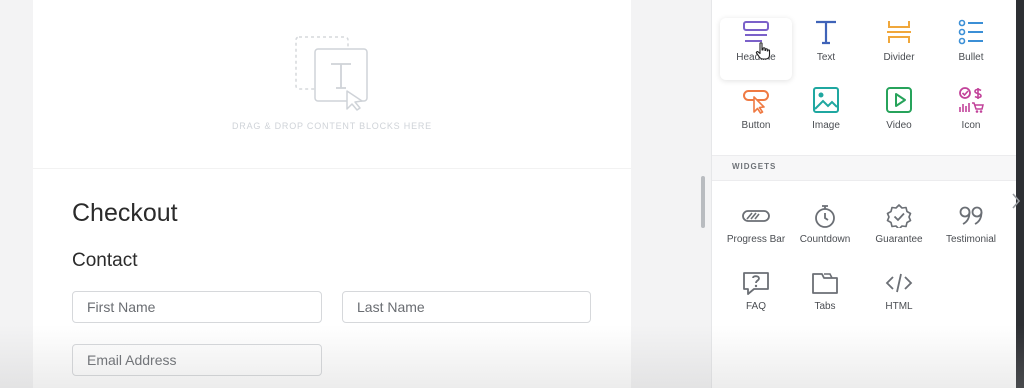  What do you see at coordinates (899, 57) in the screenshot?
I see `divider-label: Divider` at bounding box center [899, 57].